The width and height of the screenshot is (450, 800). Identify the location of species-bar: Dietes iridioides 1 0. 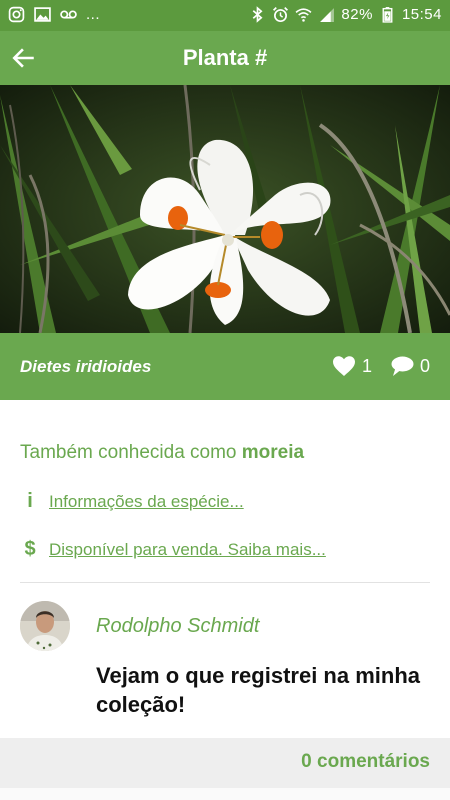
(225, 366).